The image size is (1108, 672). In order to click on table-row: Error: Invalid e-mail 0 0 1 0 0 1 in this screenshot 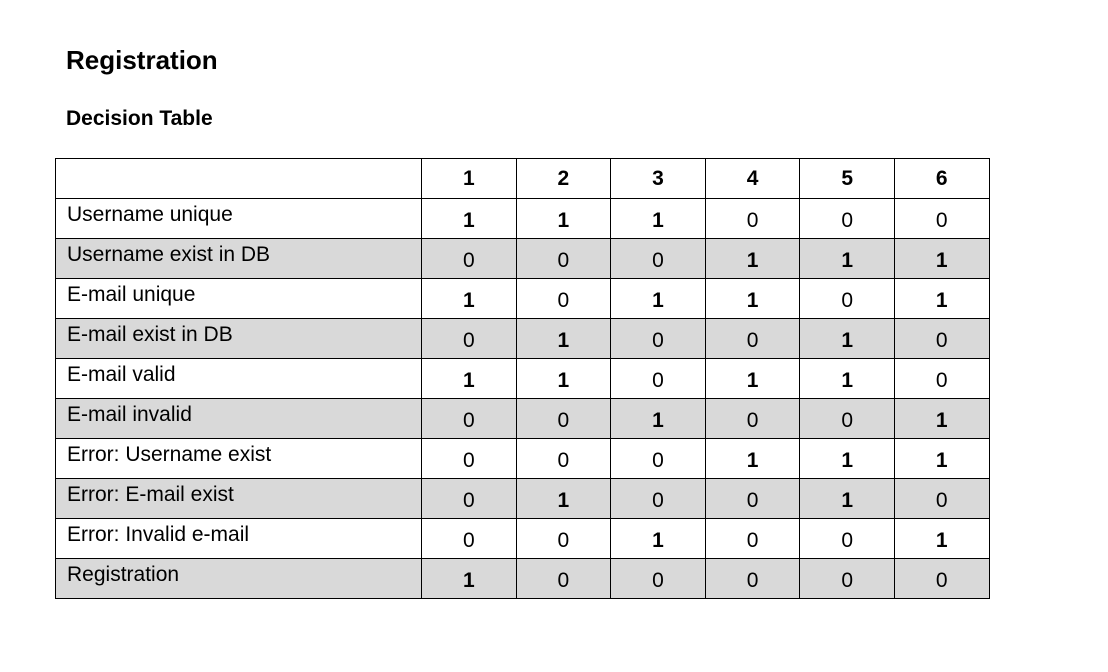, I will do `click(522, 538)`.